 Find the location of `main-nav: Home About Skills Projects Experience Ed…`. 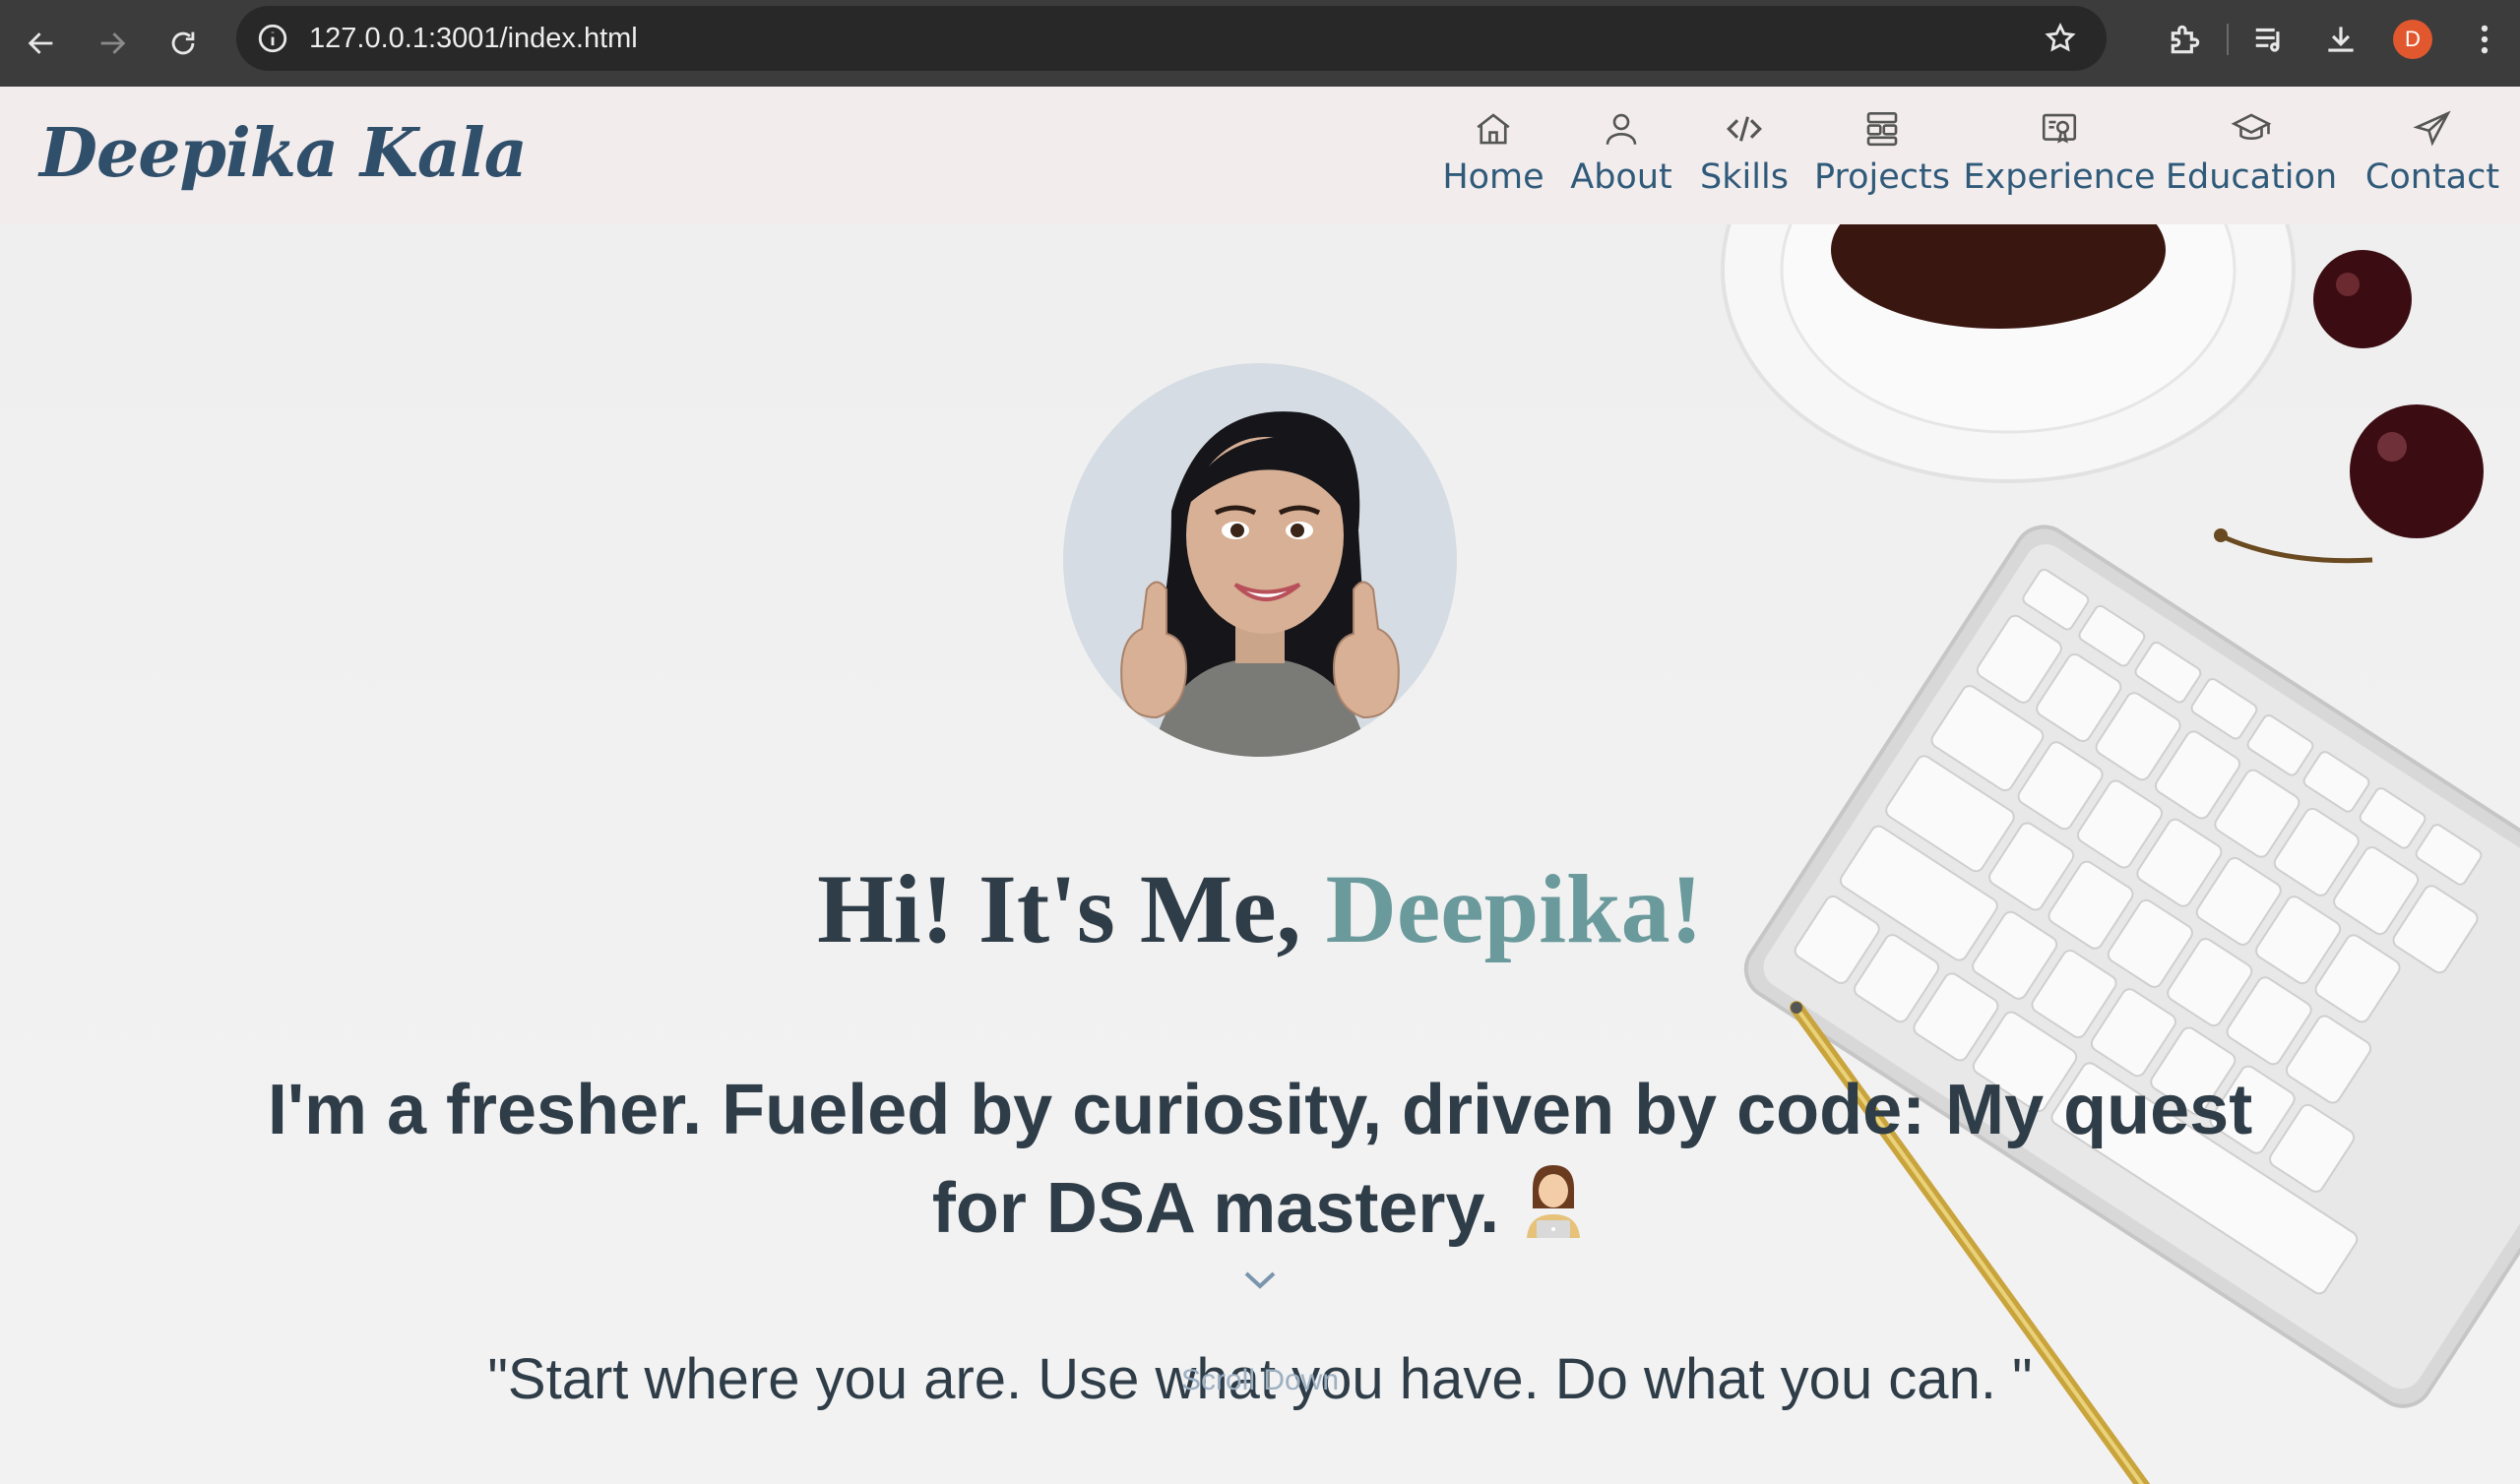

main-nav: Home About Skills Projects Experience Ed… is located at coordinates (1974, 156).